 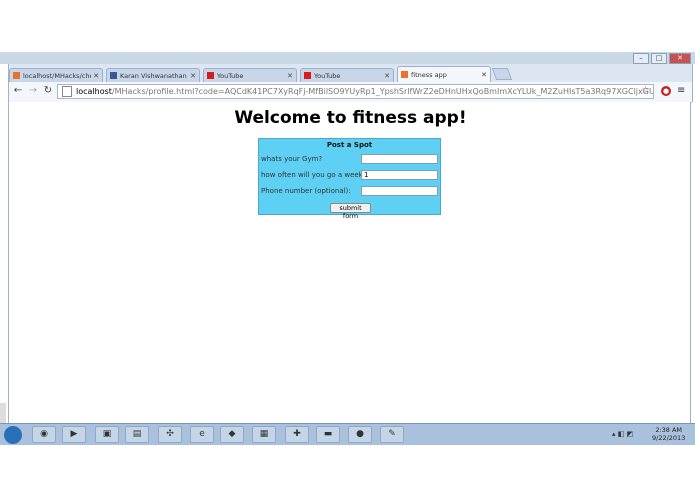 What do you see at coordinates (360, 434) in the screenshot?
I see `sqm-icon: ●` at bounding box center [360, 434].